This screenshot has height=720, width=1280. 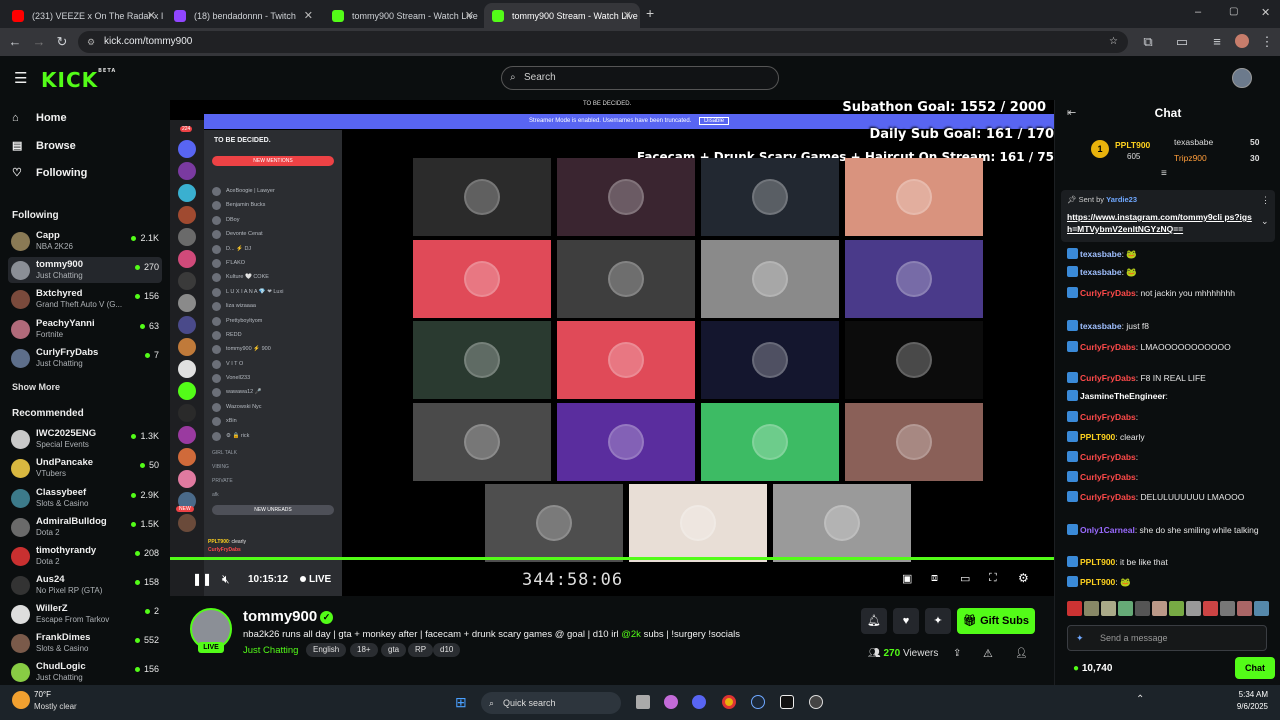 I want to click on more-options-icon: ⋮, so click(x=1265, y=200).